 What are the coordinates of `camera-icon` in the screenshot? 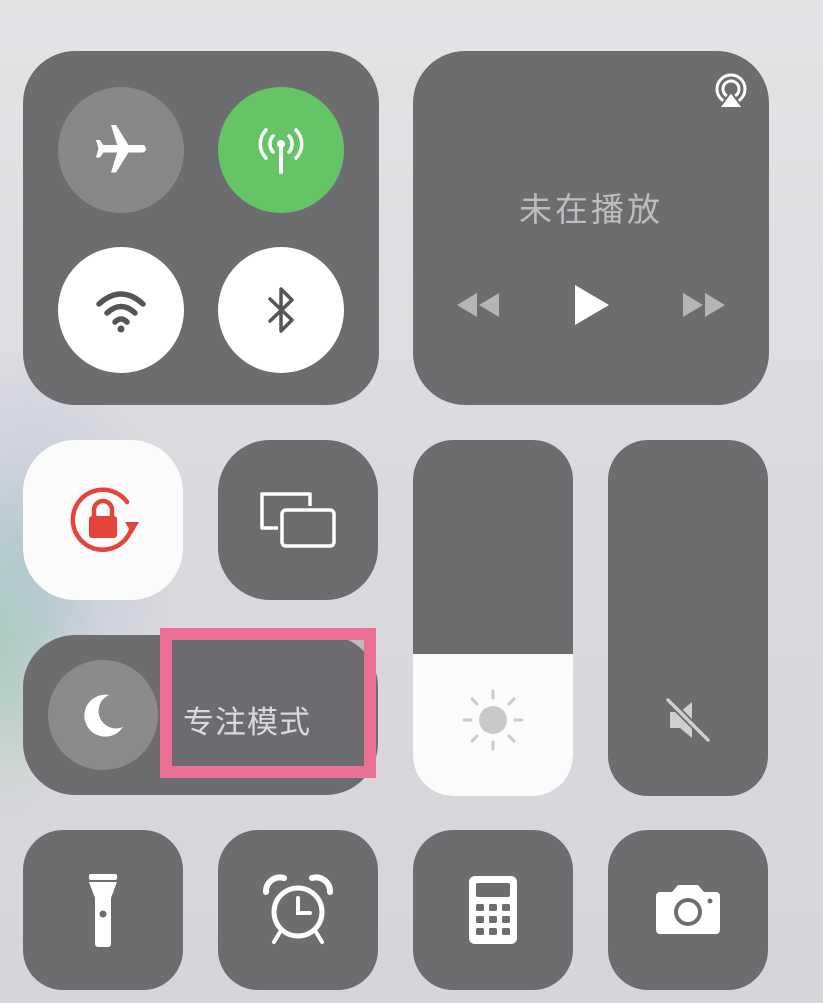 It's located at (688, 910).